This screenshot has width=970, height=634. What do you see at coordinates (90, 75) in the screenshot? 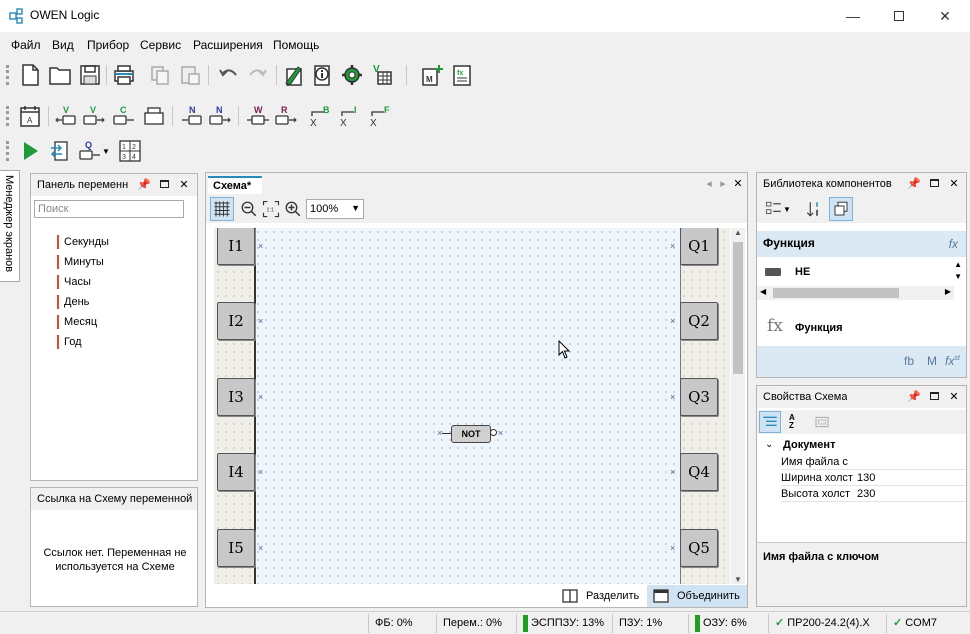
I see `save-button` at bounding box center [90, 75].